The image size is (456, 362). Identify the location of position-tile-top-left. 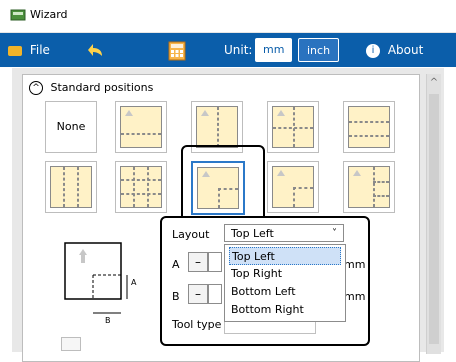
(293, 187).